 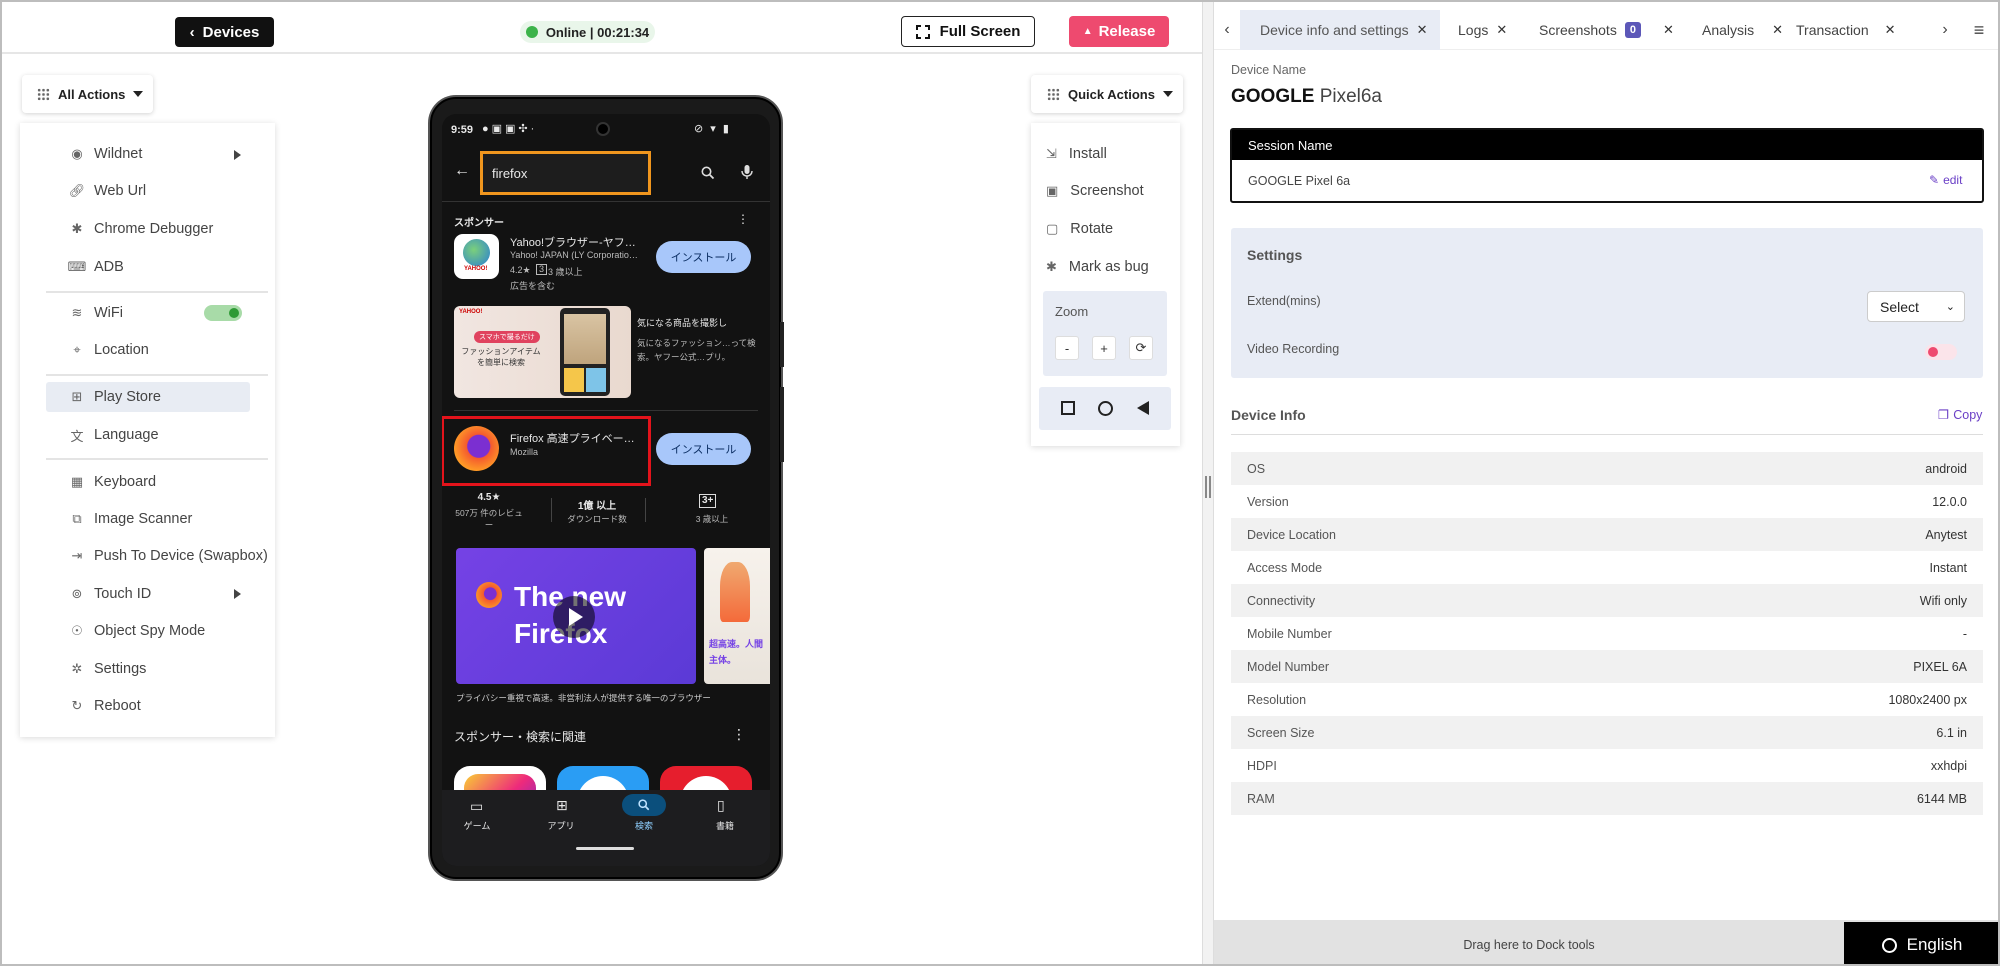 I want to click on nav-search-pill, so click(x=644, y=805).